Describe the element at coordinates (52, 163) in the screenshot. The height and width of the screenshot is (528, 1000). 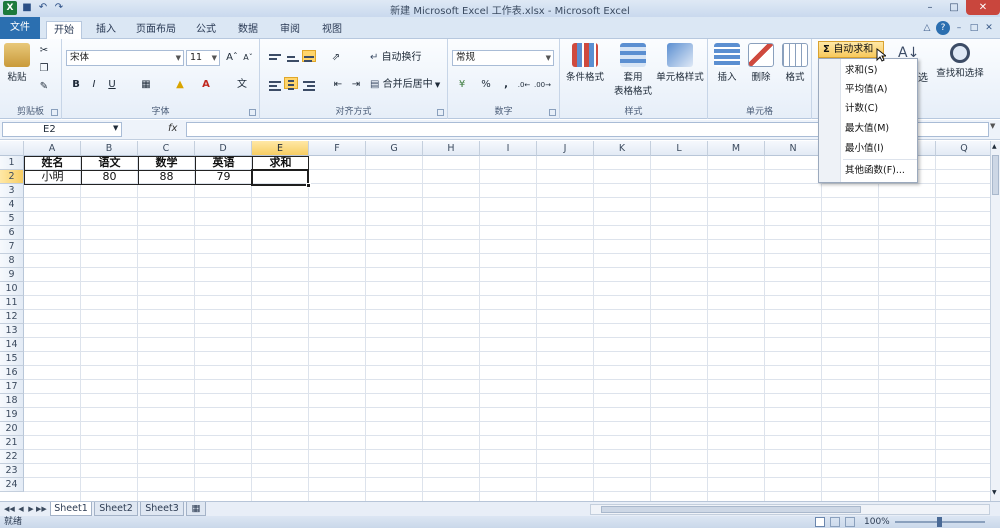
I see `cell-a1: 姓名` at that location.